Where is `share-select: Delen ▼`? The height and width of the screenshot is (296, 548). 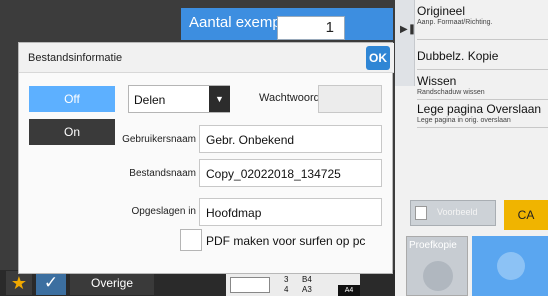
share-select: Delen ▼ is located at coordinates (179, 99).